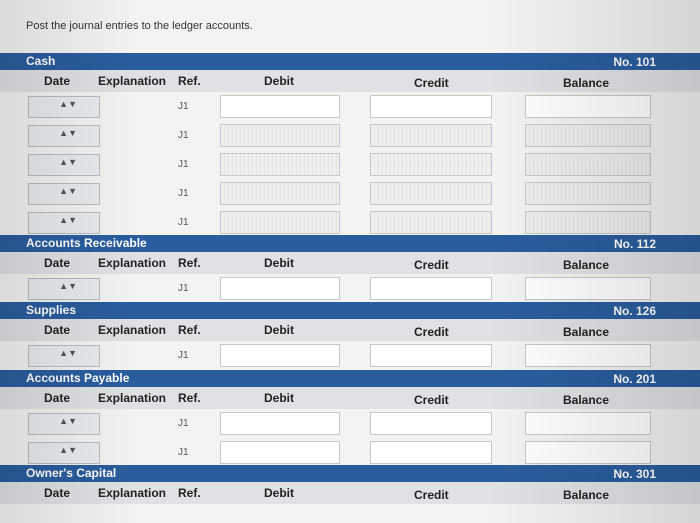 Image resolution: width=700 pixels, height=523 pixels. What do you see at coordinates (634, 62) in the screenshot?
I see `account-number: No. 101` at bounding box center [634, 62].